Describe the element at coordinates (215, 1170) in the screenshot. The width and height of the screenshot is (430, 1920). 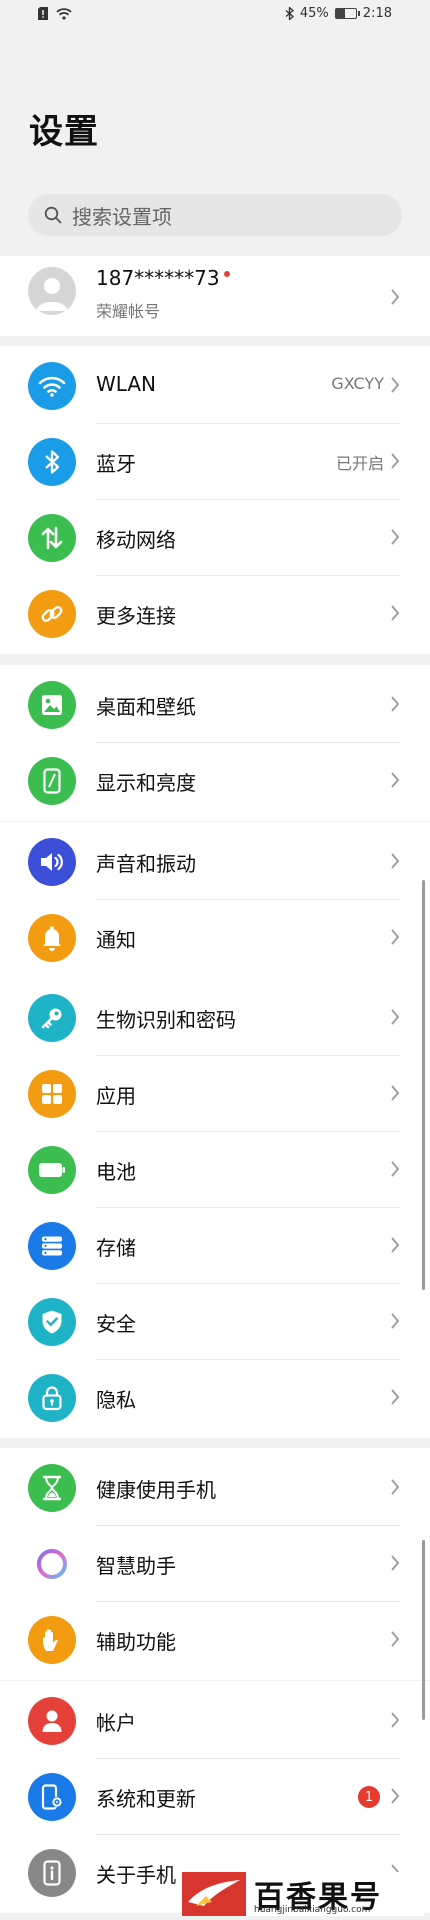
I see `settings-row-battery: 电池` at that location.